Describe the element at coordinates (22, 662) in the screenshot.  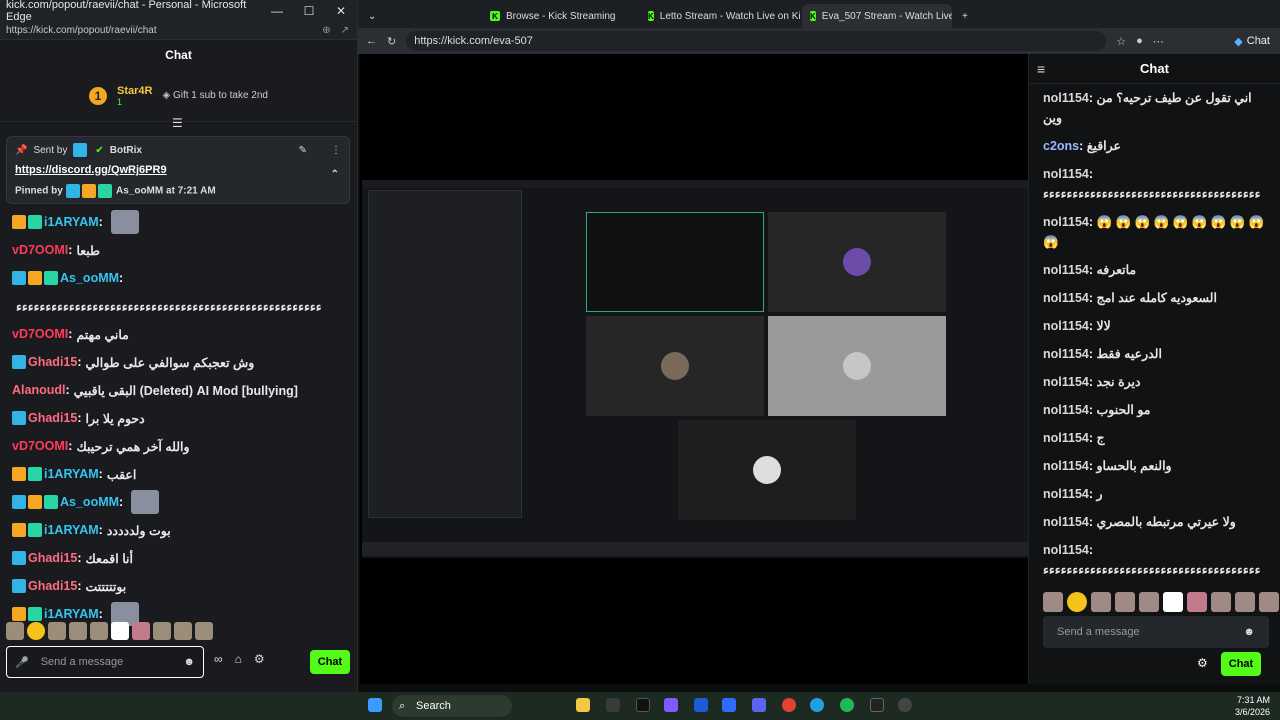
I see `mic-icon: 🎤` at that location.